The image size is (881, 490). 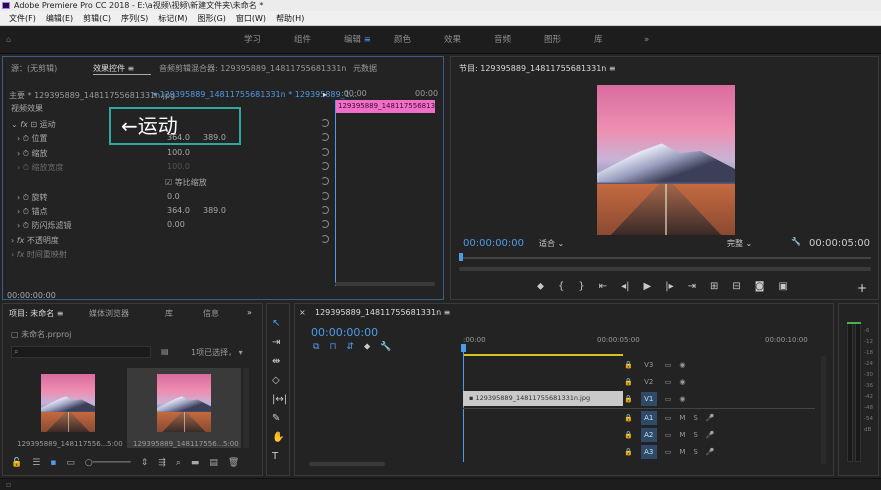 What do you see at coordinates (35, 240) in the screenshot?
I see `effect-opacity: › fx 不透明度` at bounding box center [35, 240].